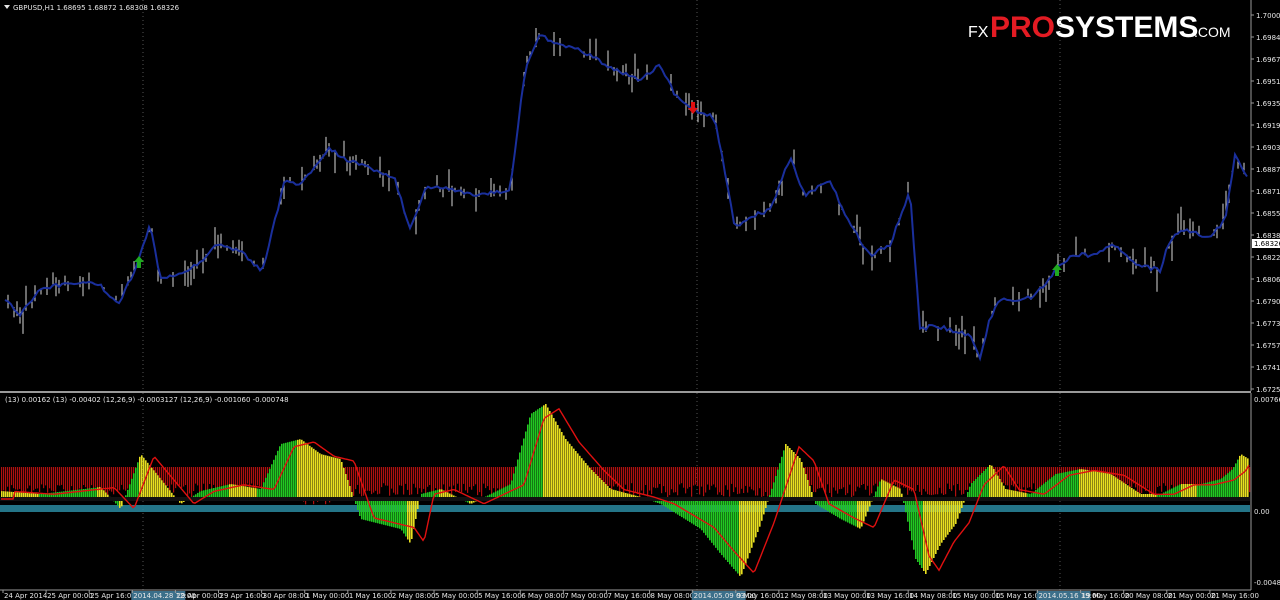 The image size is (1280, 600). I want to click on time-tick-label: 29 Apr 16:00, so click(243, 596).